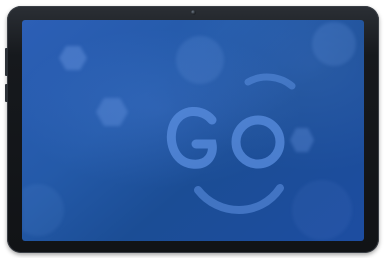 This screenshot has height=258, width=385. I want to click on front-camera-icon, so click(193, 12).